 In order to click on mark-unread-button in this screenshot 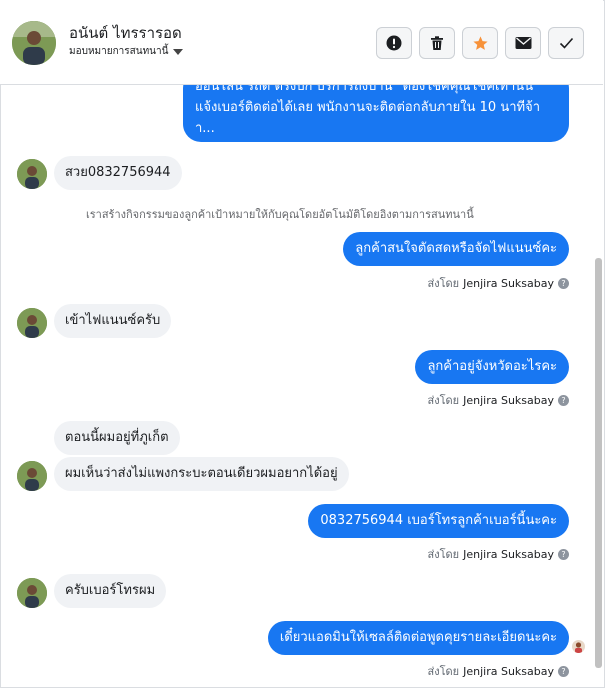, I will do `click(523, 43)`.